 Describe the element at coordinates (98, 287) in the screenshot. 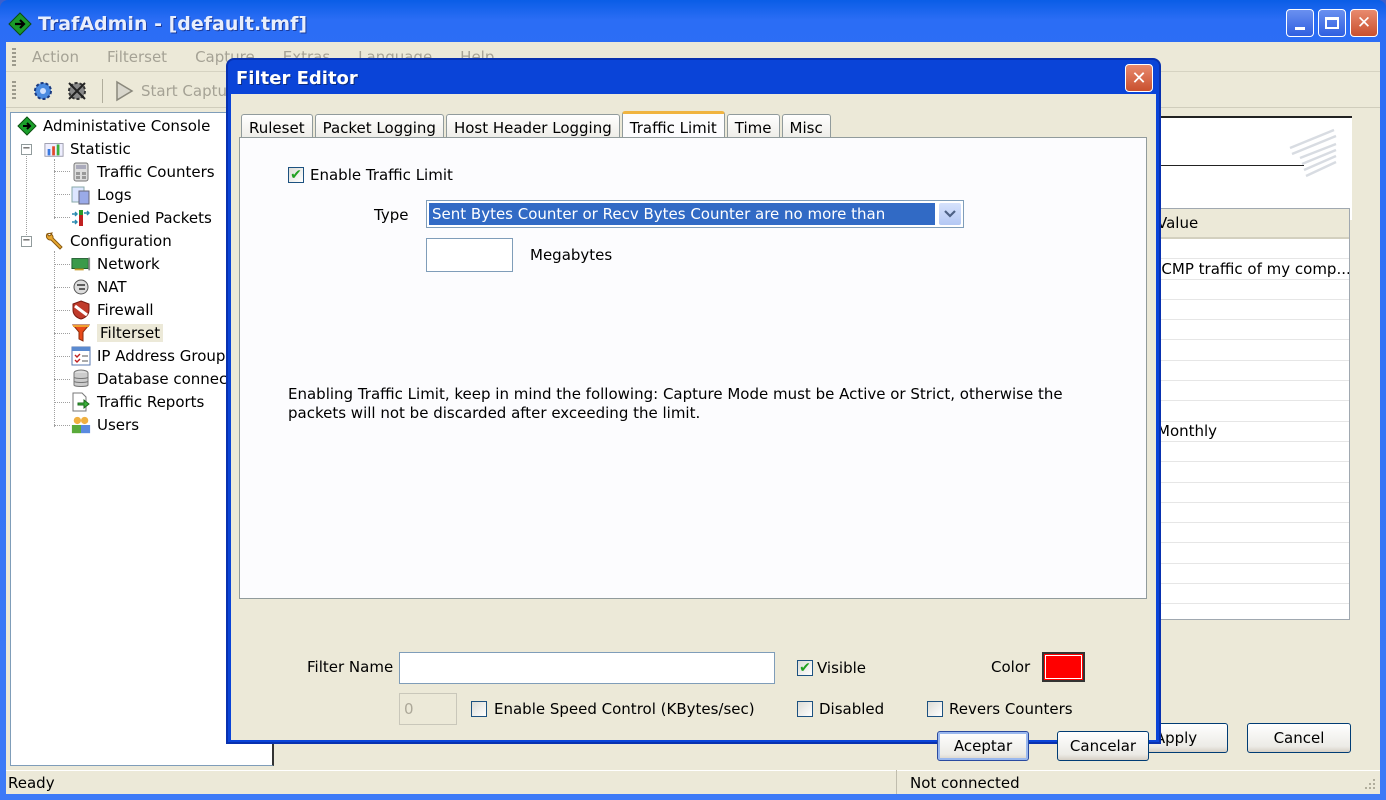

I see `tree-item-nat: NAT` at that location.